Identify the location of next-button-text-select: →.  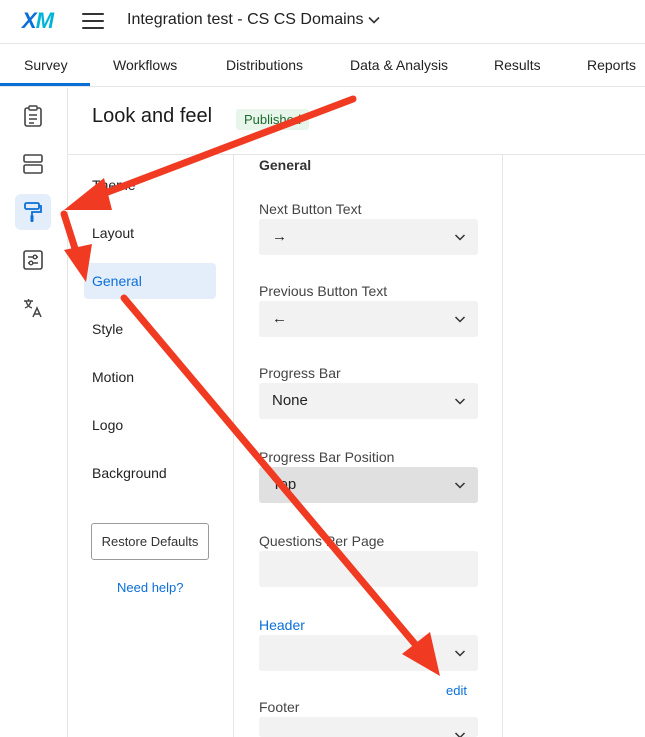
(368, 237).